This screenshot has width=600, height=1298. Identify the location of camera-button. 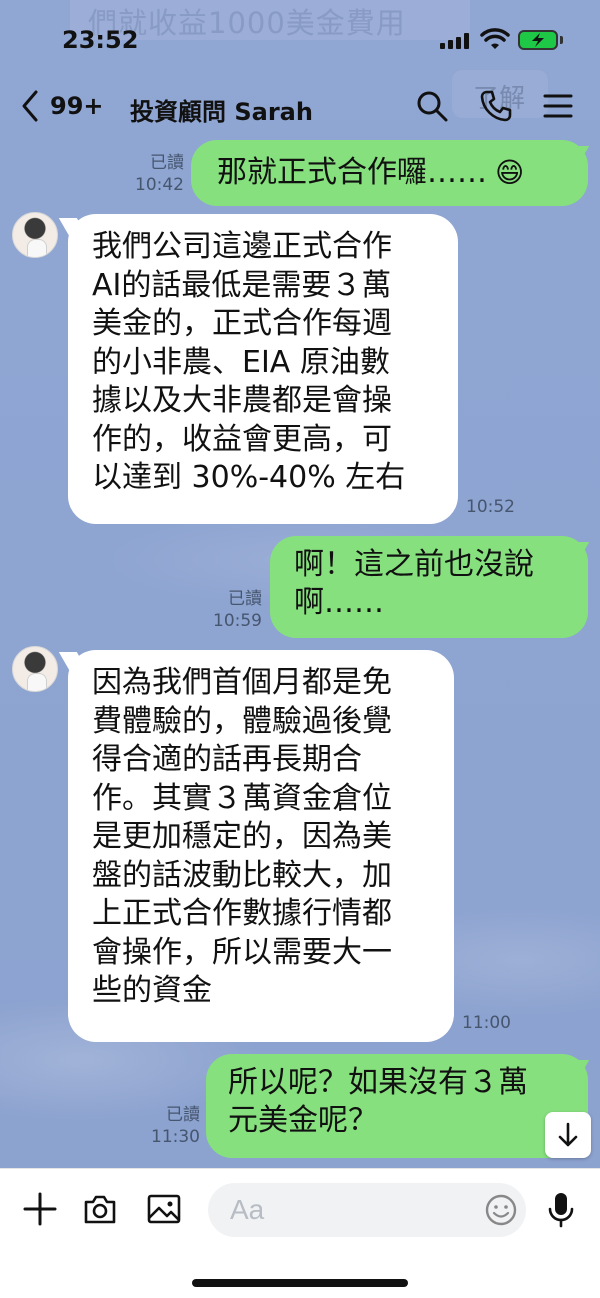
(100, 1211).